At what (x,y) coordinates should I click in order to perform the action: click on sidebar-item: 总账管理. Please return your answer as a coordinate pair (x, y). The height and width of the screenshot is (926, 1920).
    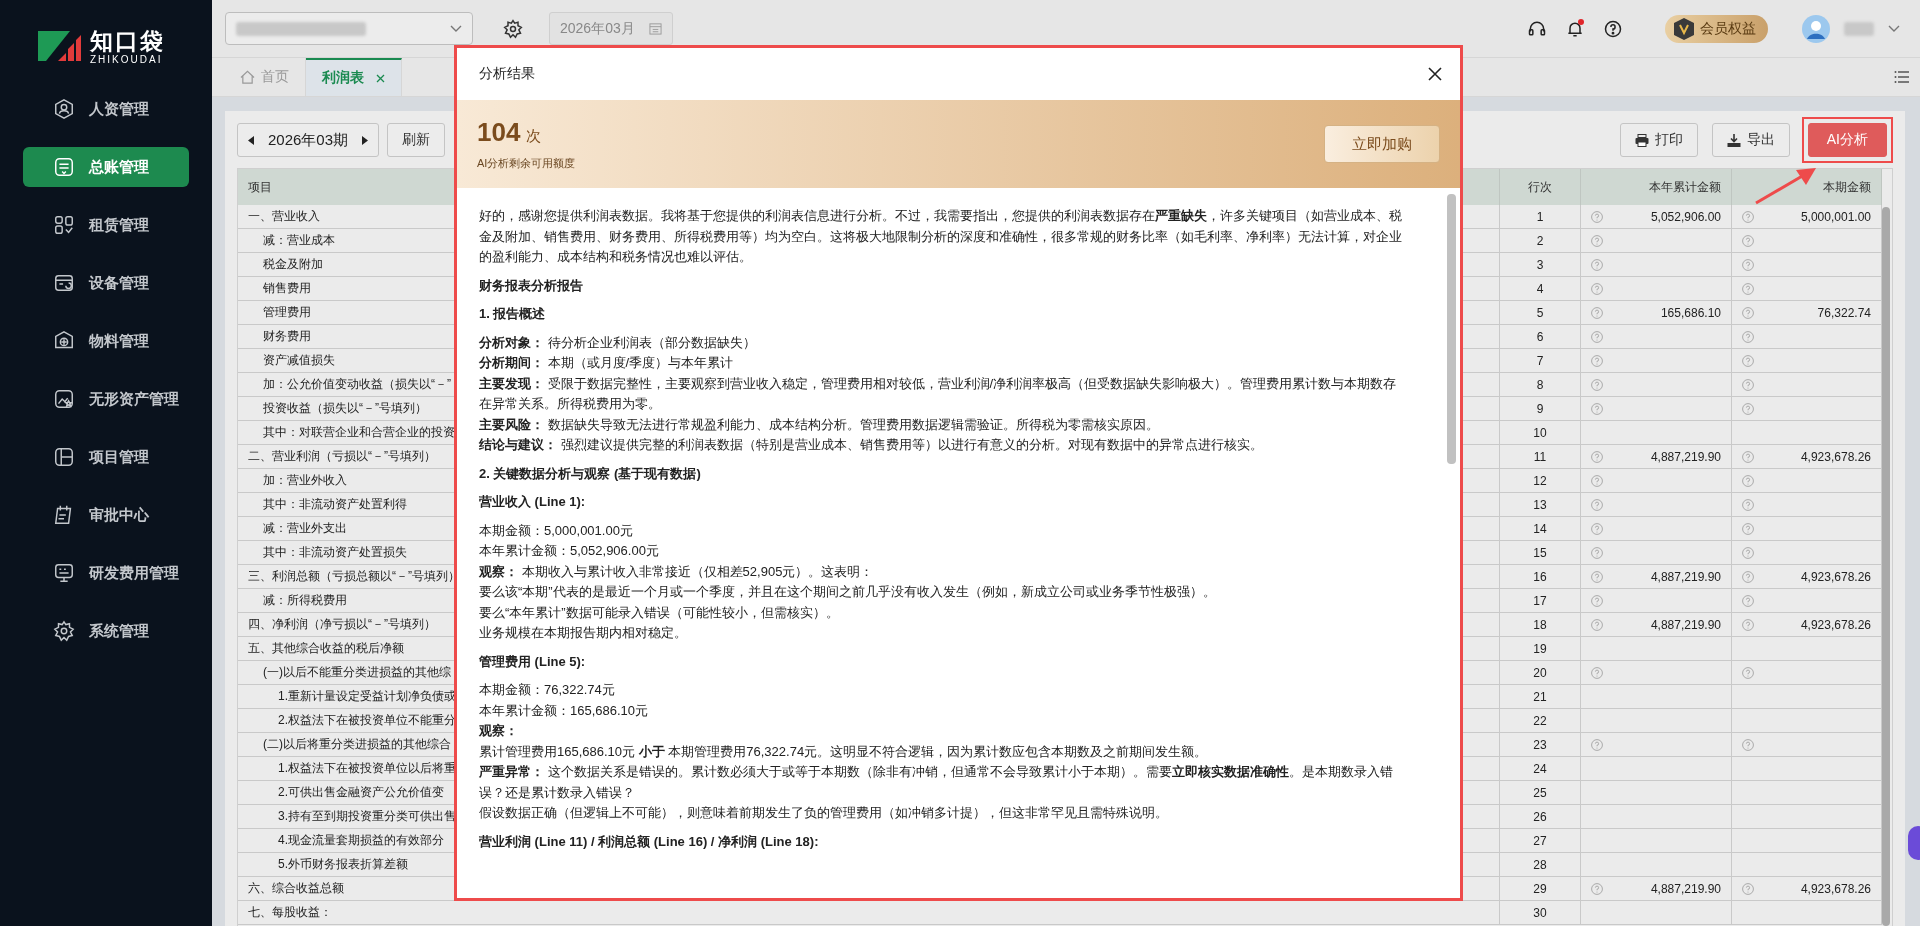
    Looking at the image, I should click on (106, 167).